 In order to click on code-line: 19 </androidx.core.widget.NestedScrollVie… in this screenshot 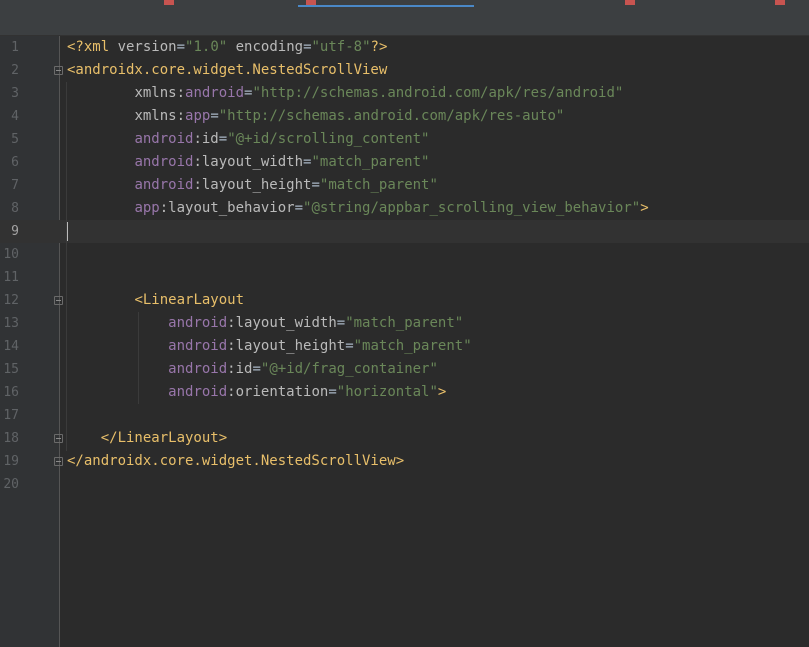, I will do `click(404, 461)`.